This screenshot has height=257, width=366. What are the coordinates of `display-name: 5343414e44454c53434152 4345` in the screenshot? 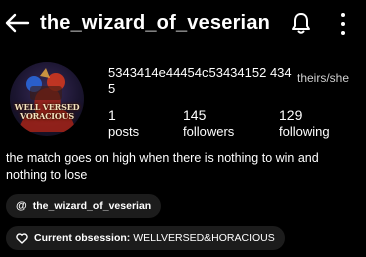 It's located at (200, 80).